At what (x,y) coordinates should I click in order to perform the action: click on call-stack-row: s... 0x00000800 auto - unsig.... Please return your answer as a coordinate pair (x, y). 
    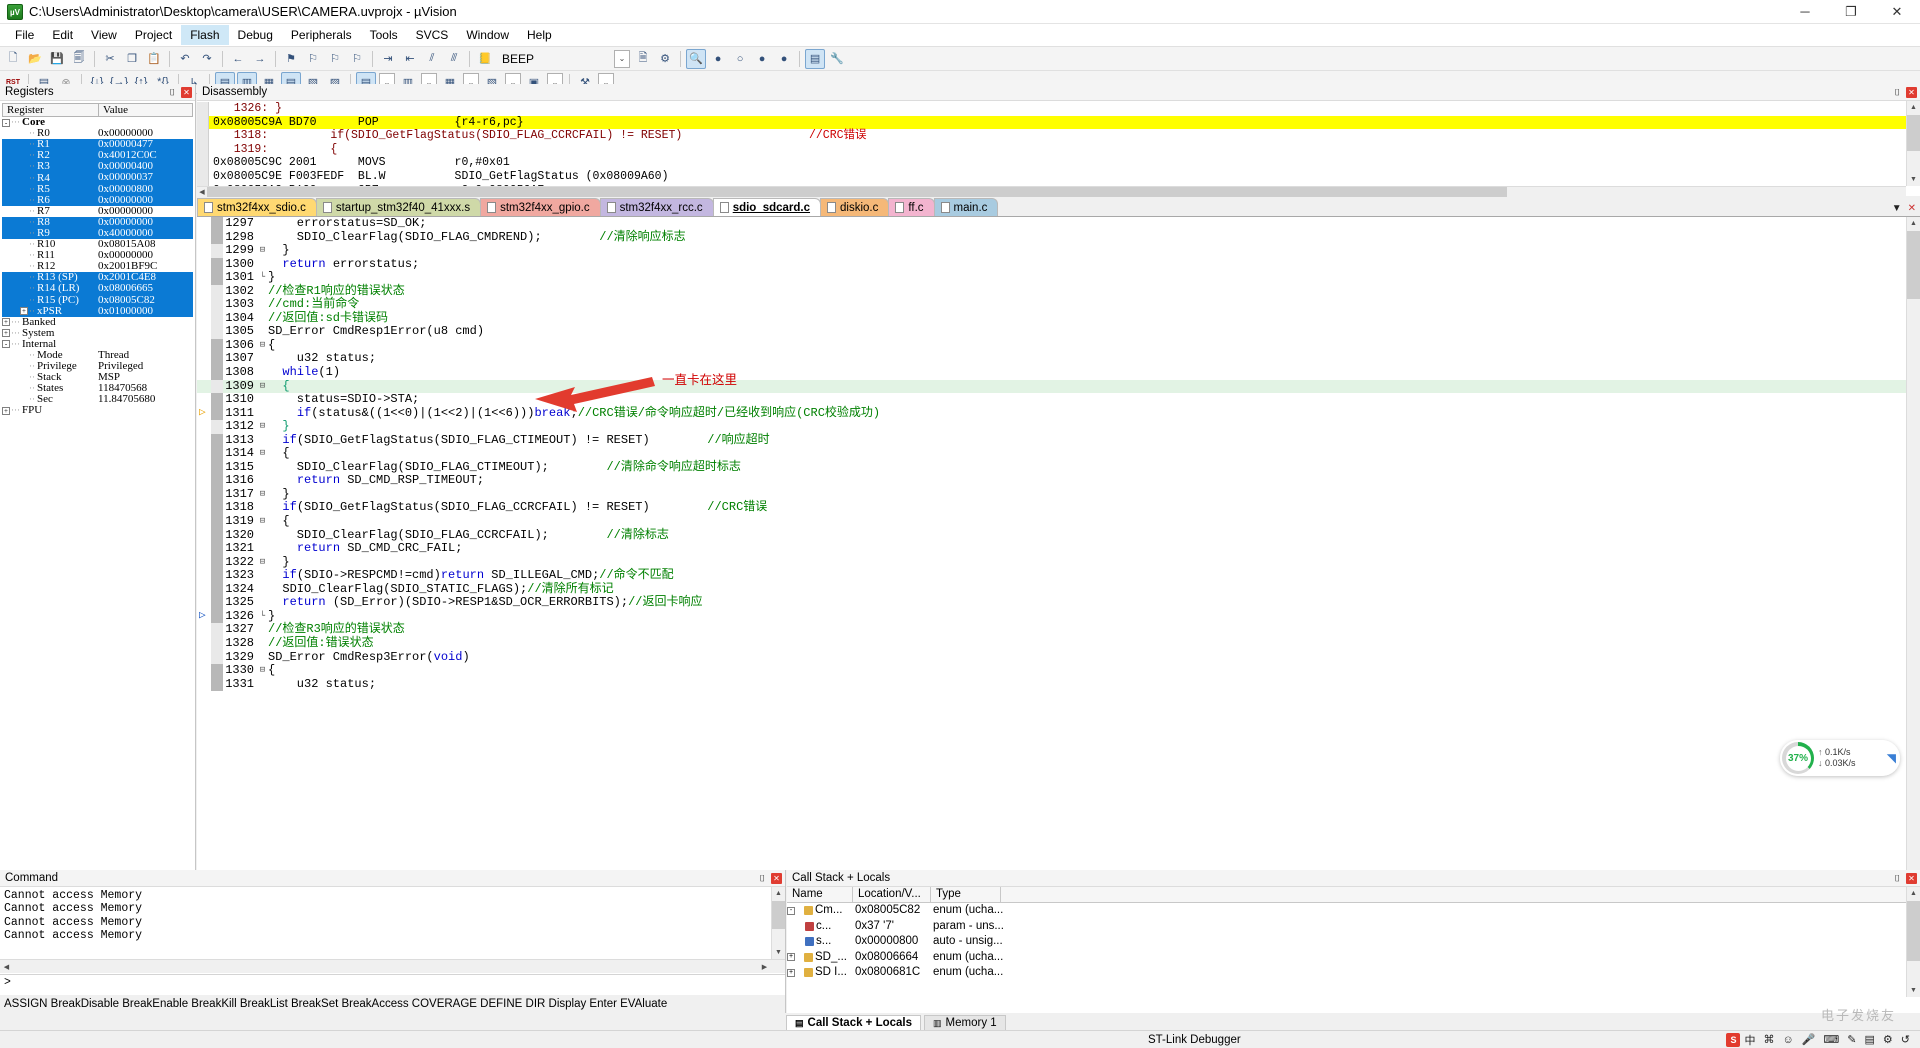
    Looking at the image, I should click on (1346, 942).